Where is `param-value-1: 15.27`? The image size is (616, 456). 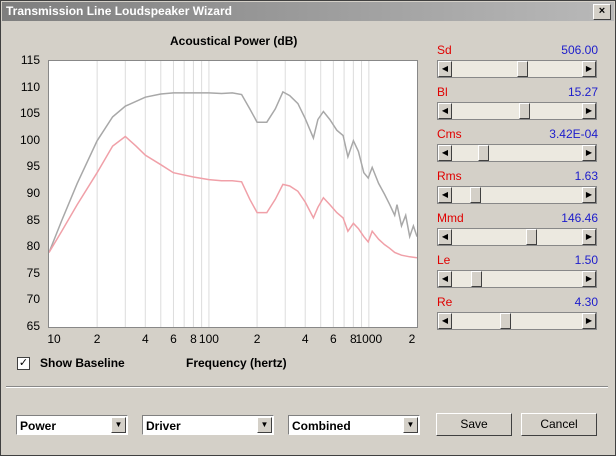
param-value-1: 15.27 is located at coordinates (582, 92).